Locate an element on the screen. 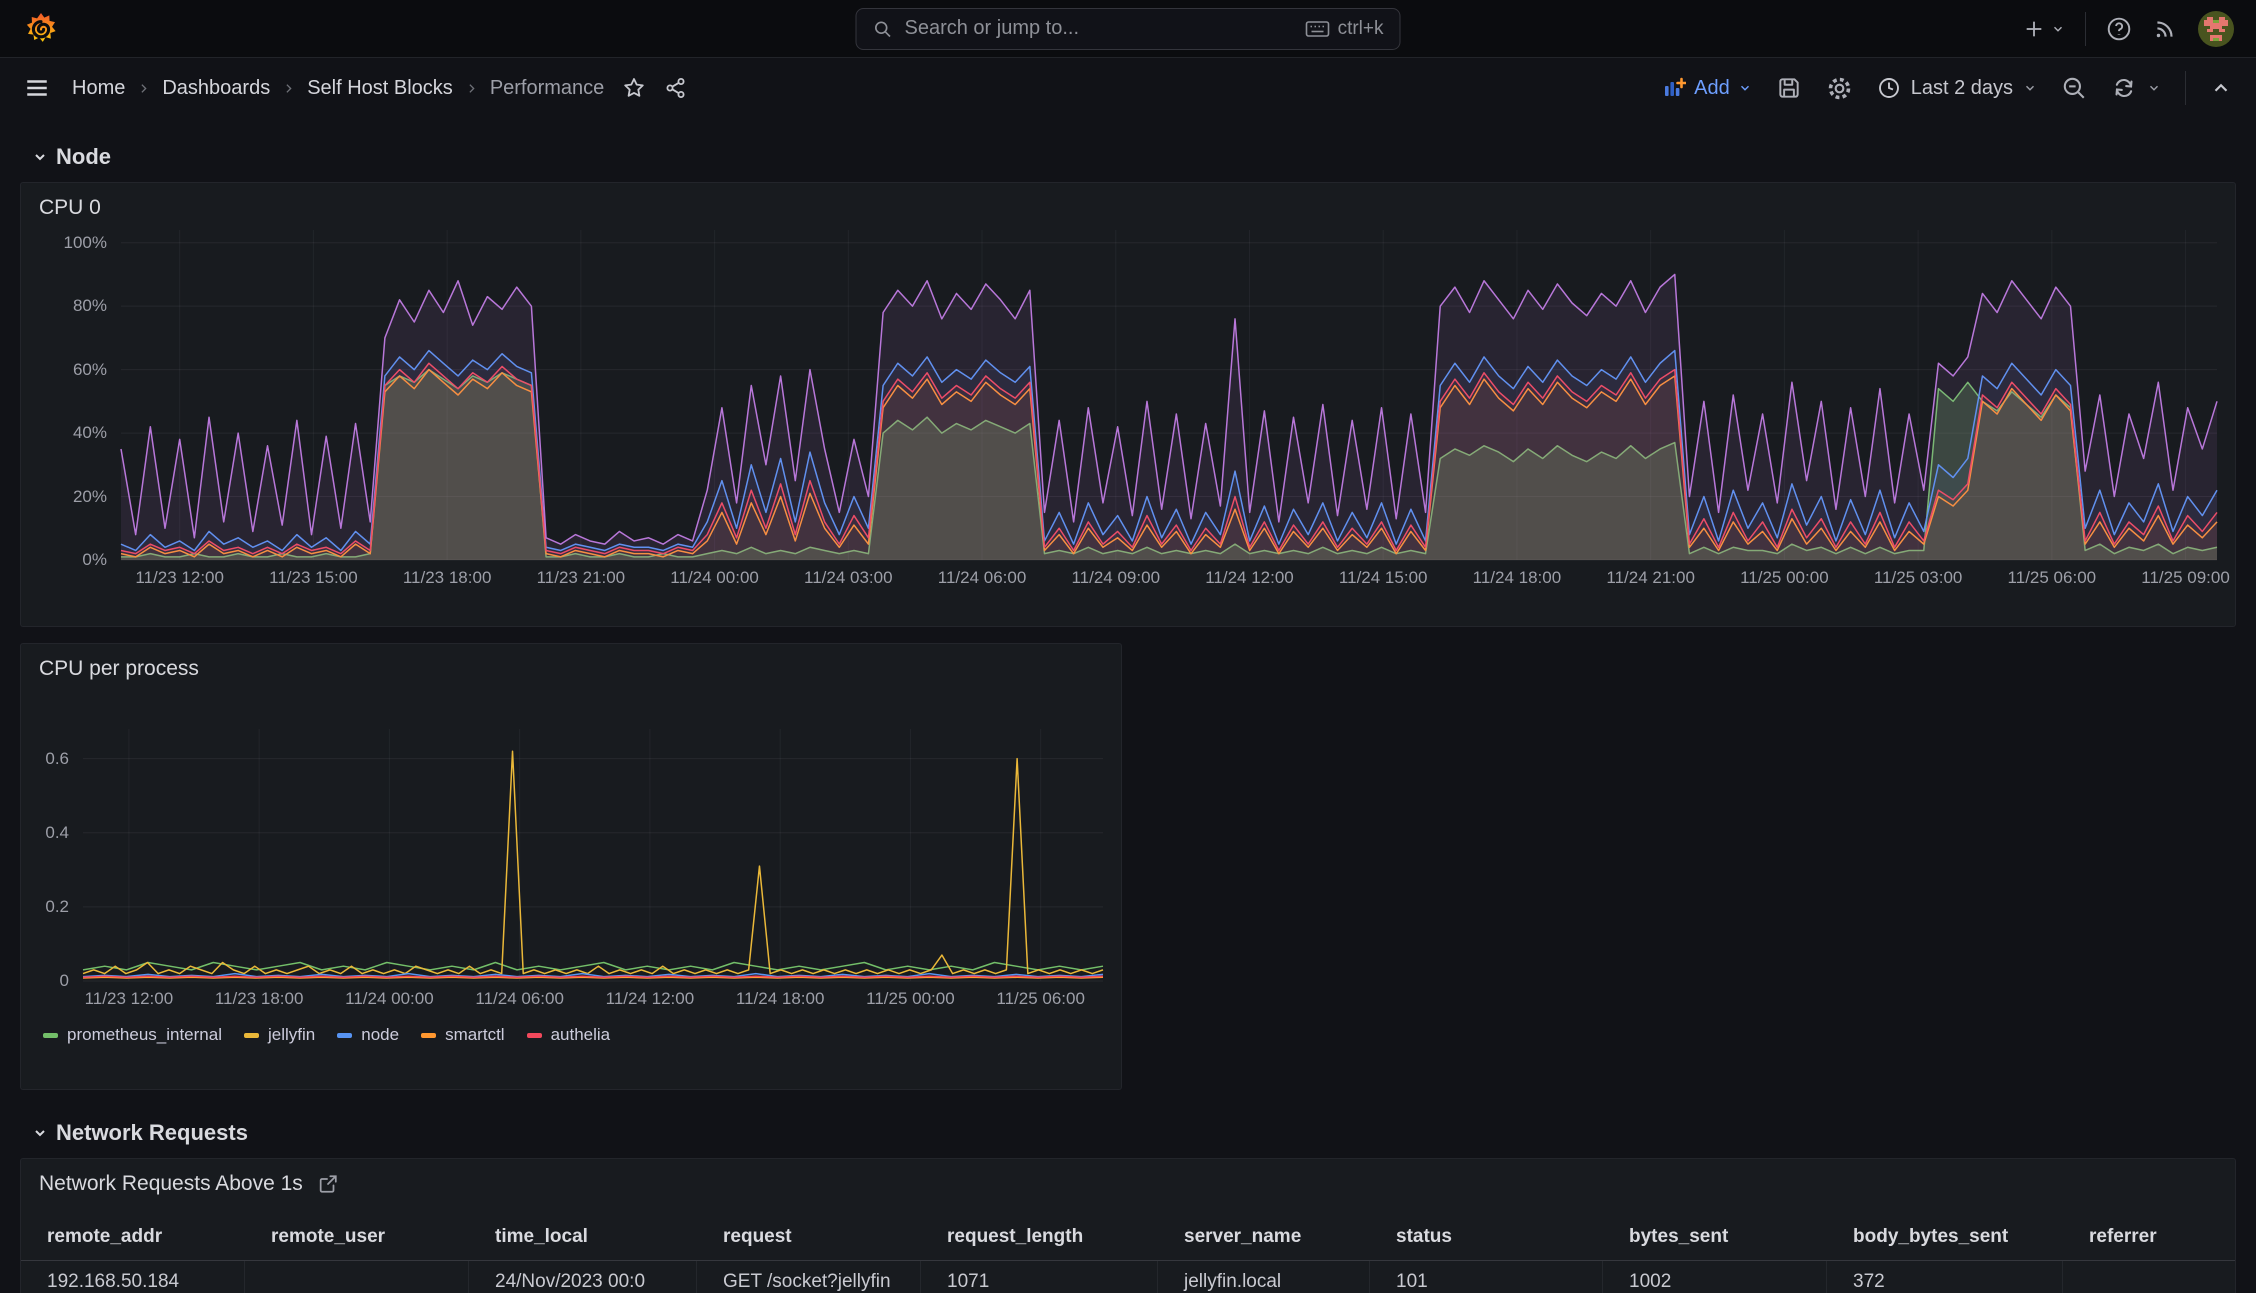  table-cell: 1071 is located at coordinates (1039, 1277).